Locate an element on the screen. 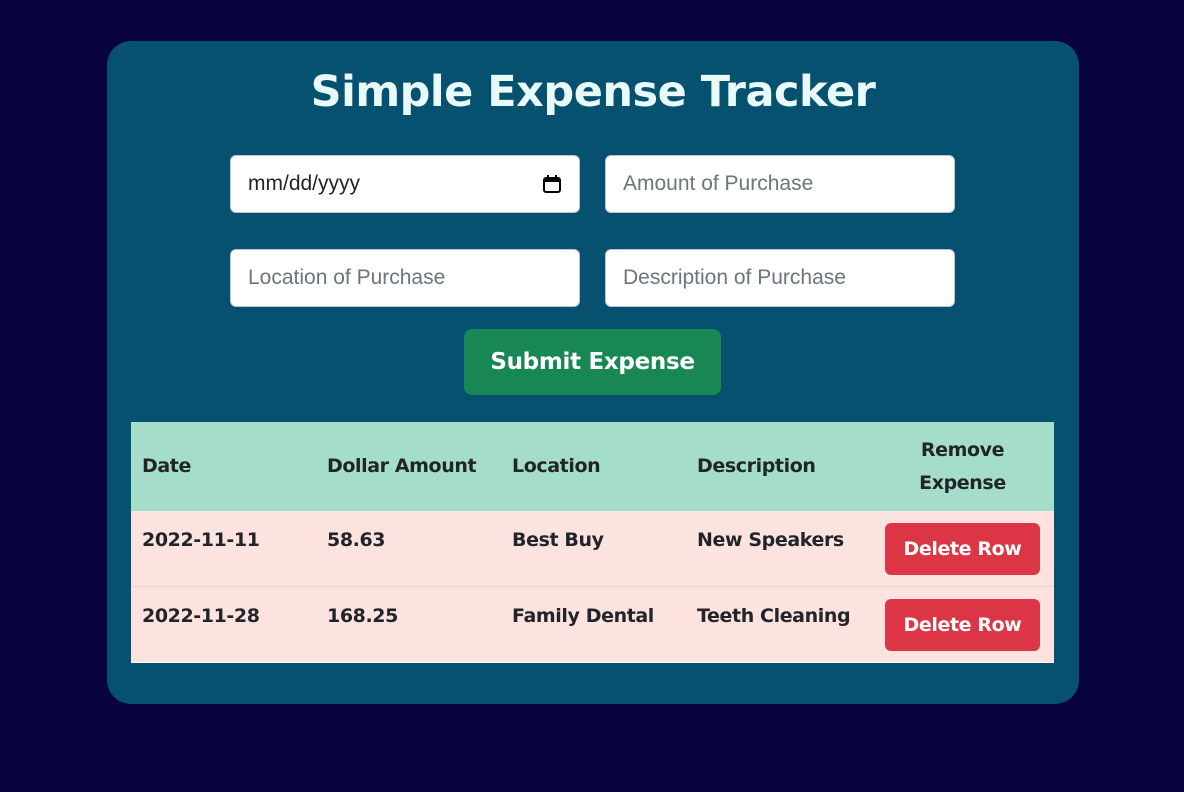 This screenshot has height=792, width=1184. submit-expense-button: Submit Expense is located at coordinates (592, 362).